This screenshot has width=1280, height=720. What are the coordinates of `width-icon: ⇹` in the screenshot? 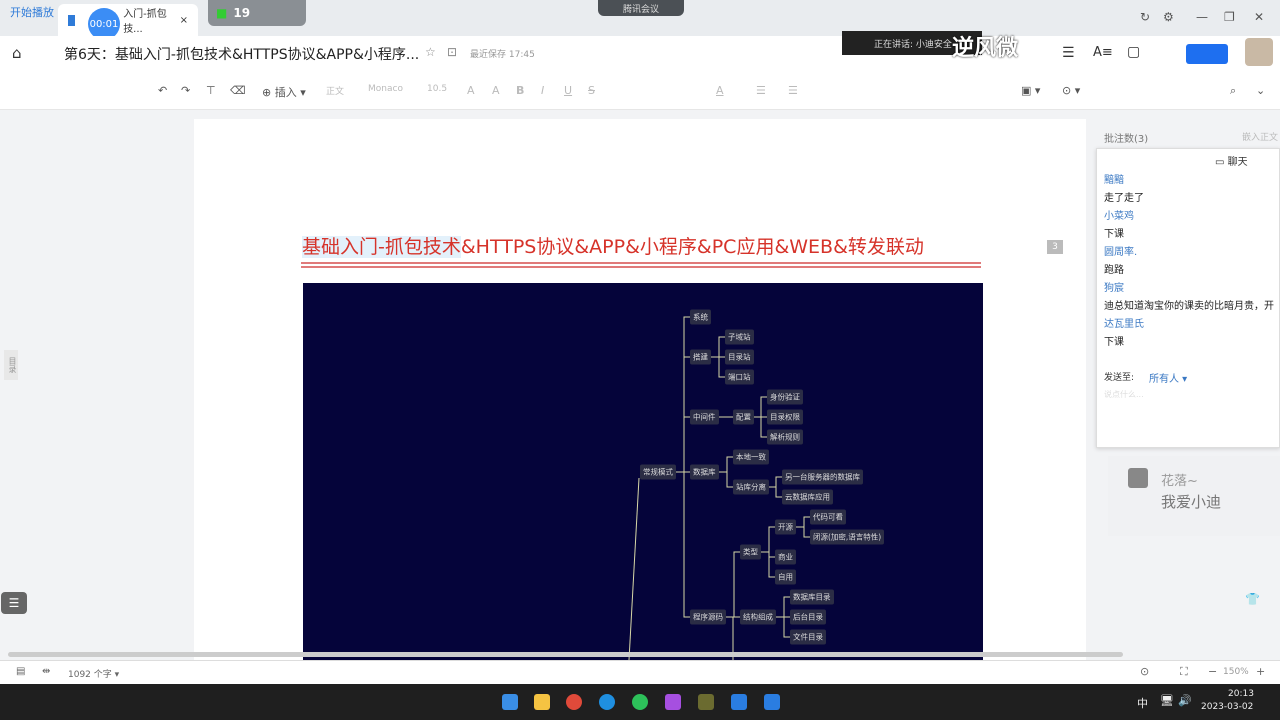 It's located at (46, 671).